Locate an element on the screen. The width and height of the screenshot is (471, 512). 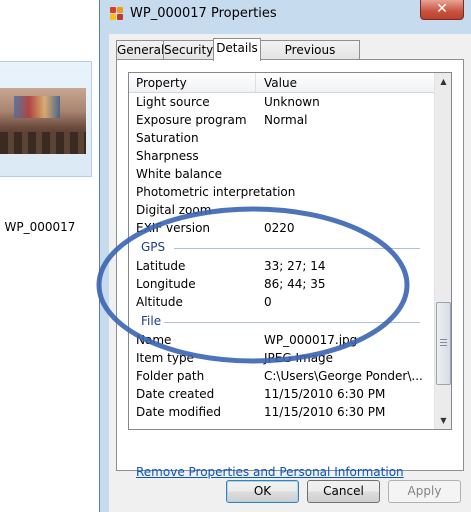
list-item: Exposure program Normal is located at coordinates (281, 120).